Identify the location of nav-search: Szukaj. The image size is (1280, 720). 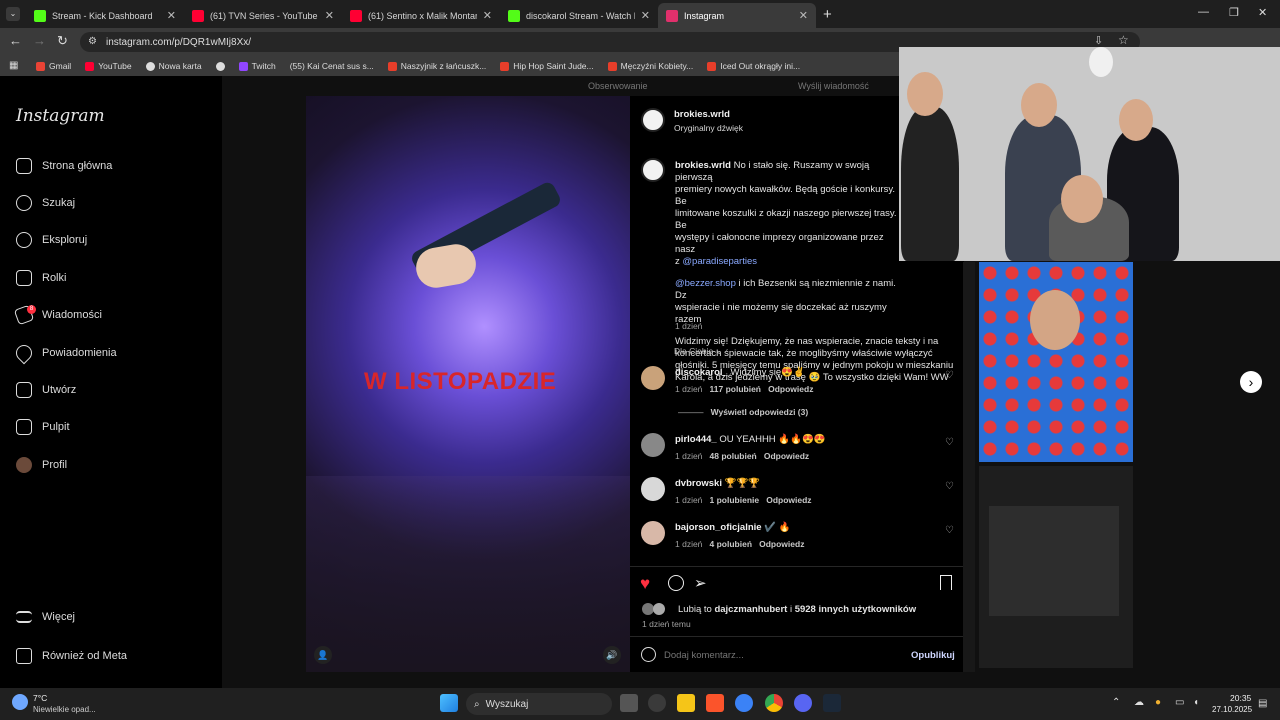
(45, 203).